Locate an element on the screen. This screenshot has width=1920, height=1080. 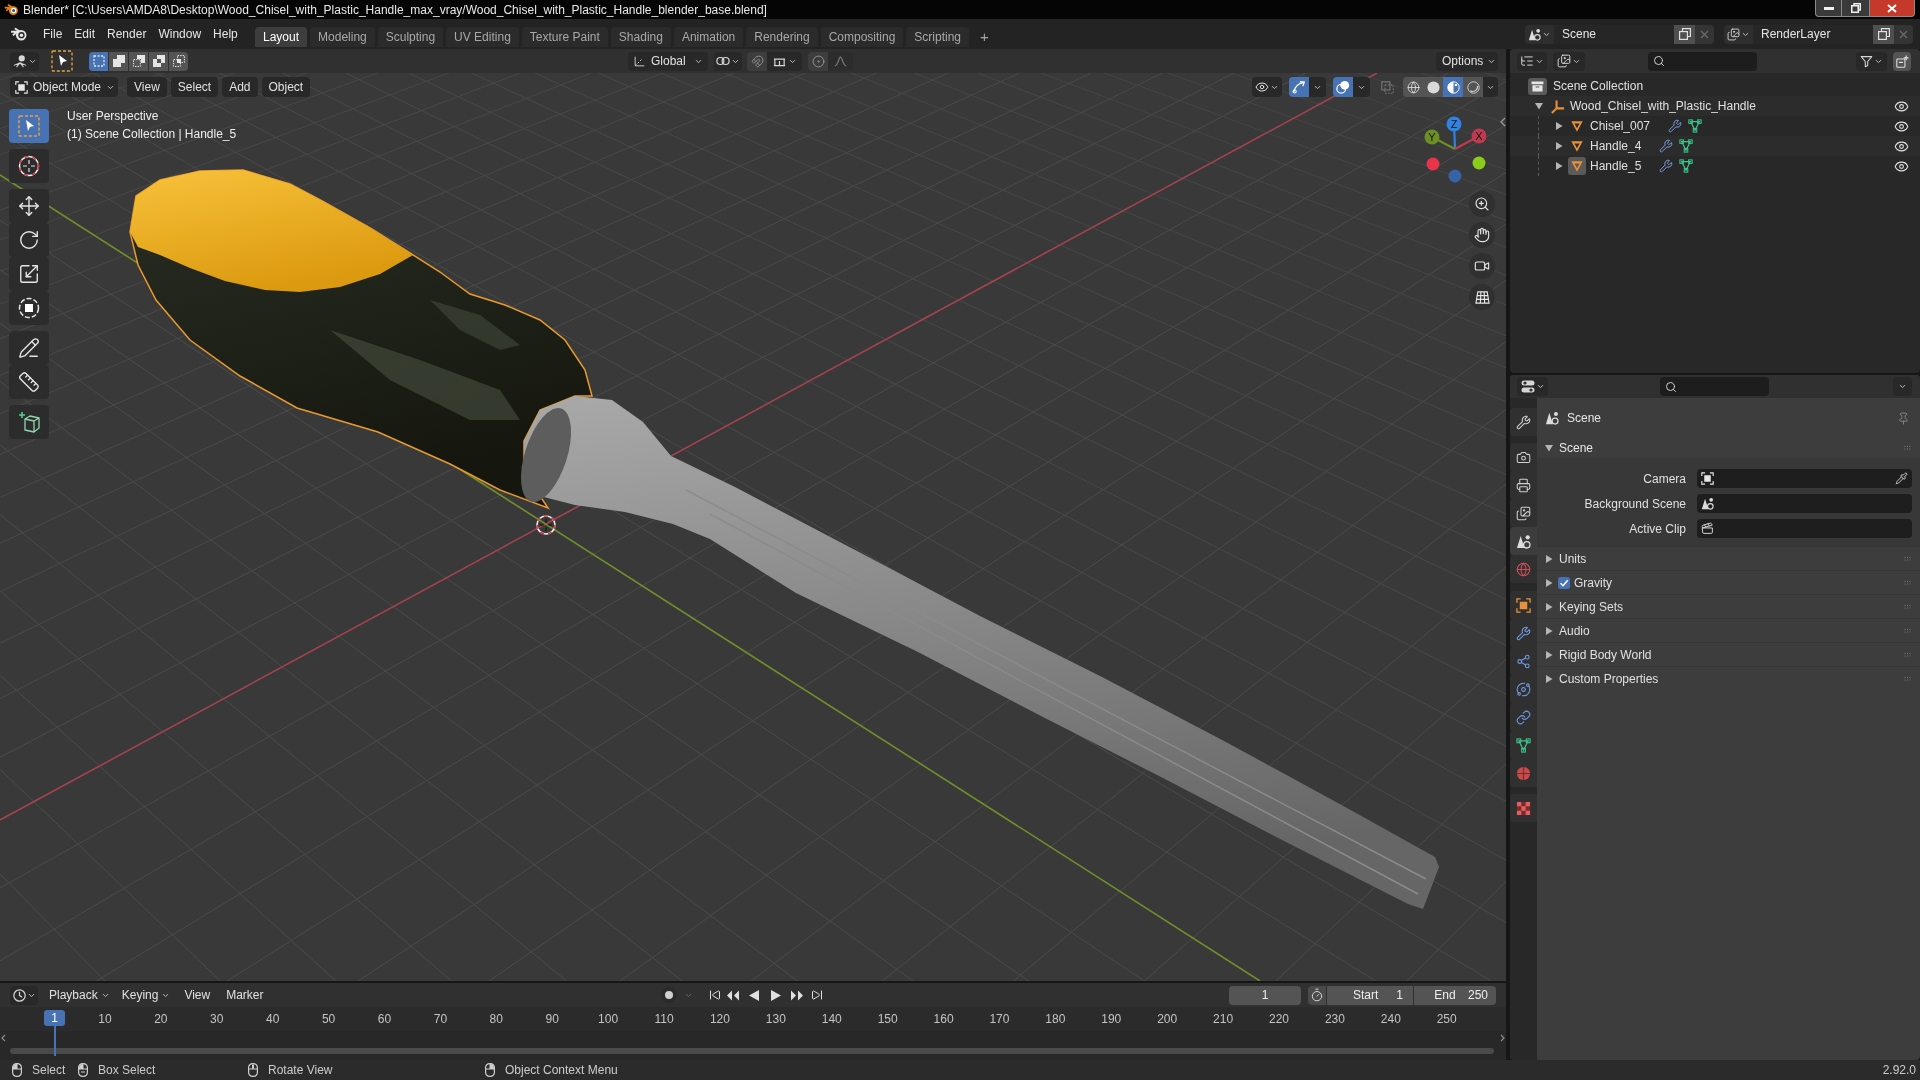
menu-dropdown: Playback is located at coordinates (79, 995).